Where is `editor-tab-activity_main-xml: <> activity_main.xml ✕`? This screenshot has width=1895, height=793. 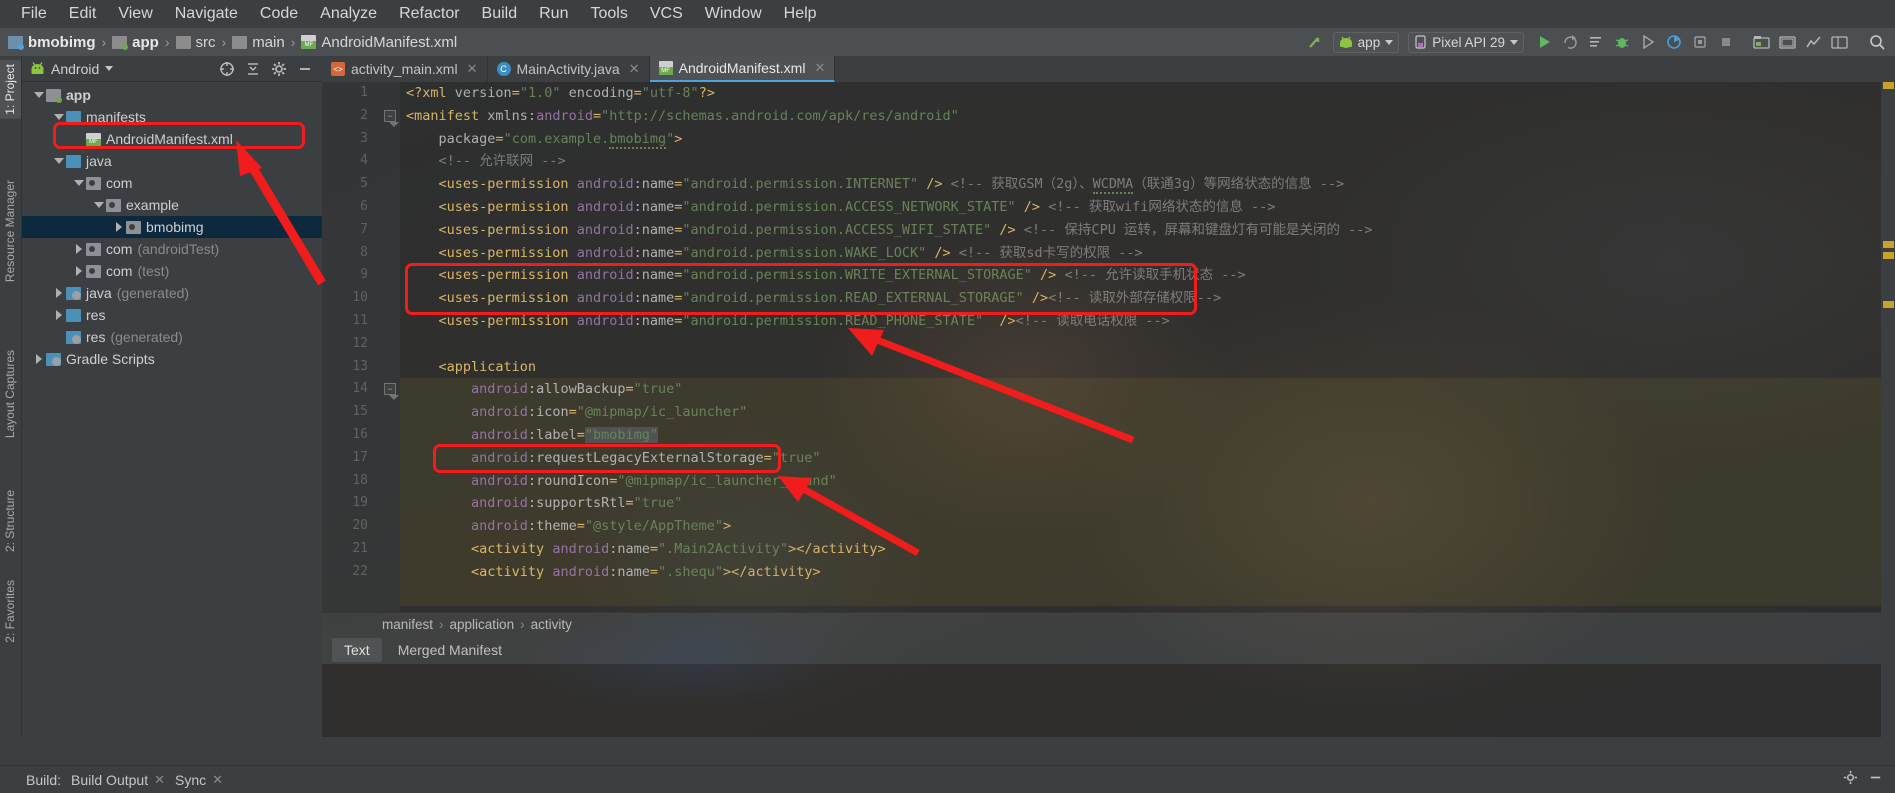 editor-tab-activity_main-xml: <> activity_main.xml ✕ is located at coordinates (405, 69).